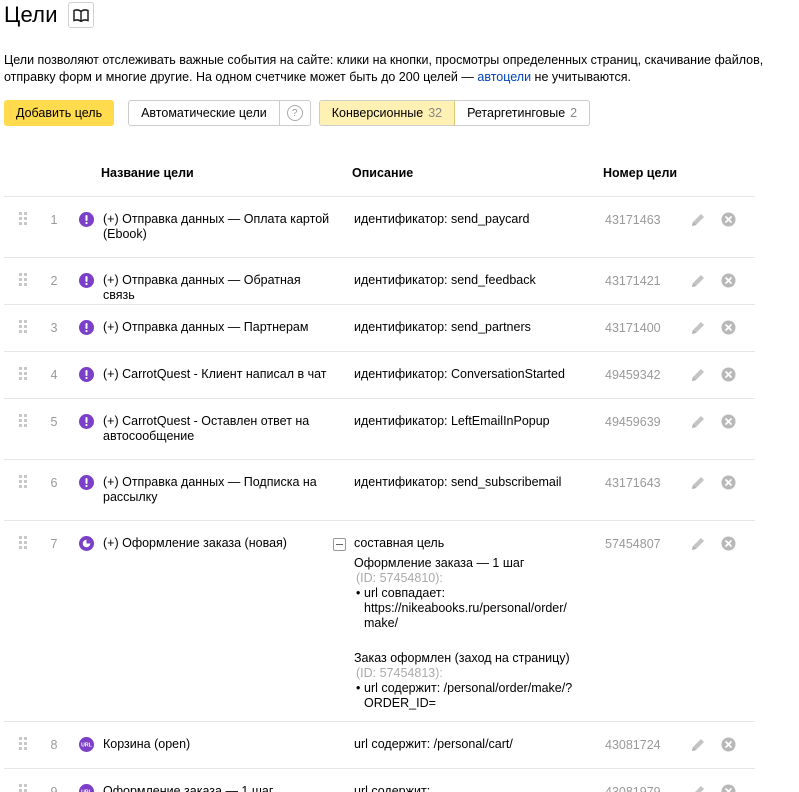 This screenshot has height=792, width=799. Describe the element at coordinates (202, 287) in the screenshot. I see `goal-name: (+) Отправка данных — Обратная связь` at that location.